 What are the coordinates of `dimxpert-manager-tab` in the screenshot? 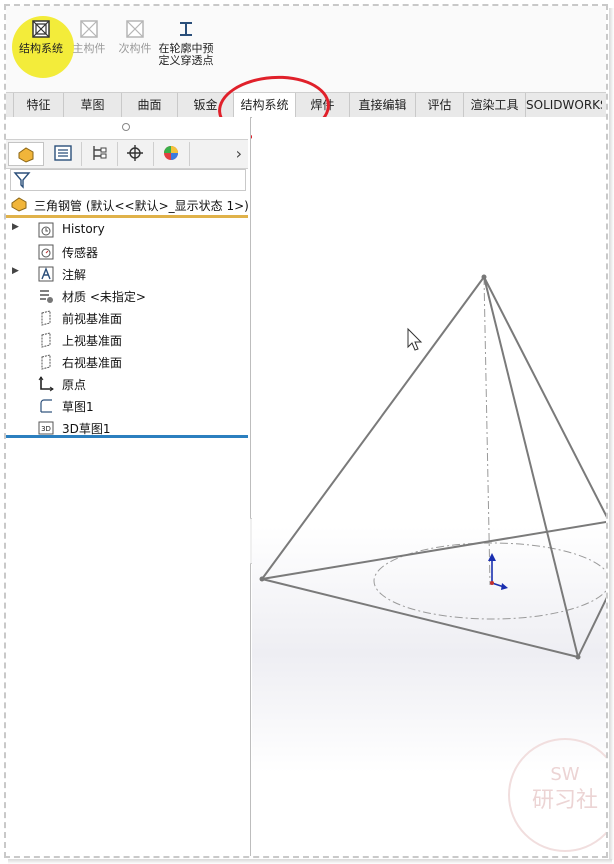 It's located at (136, 154).